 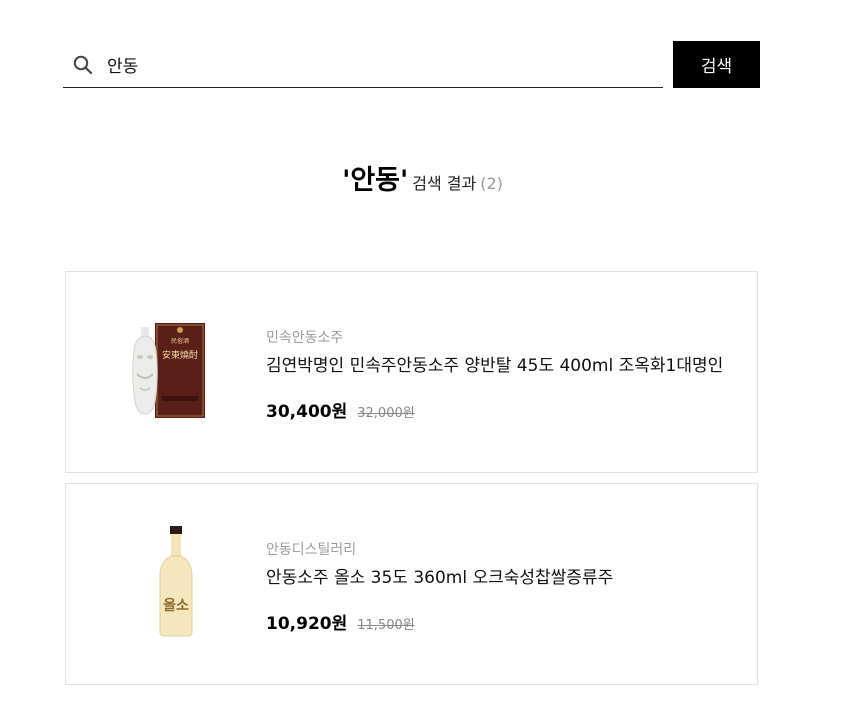 I want to click on original-price: 11,500원, so click(x=386, y=625).